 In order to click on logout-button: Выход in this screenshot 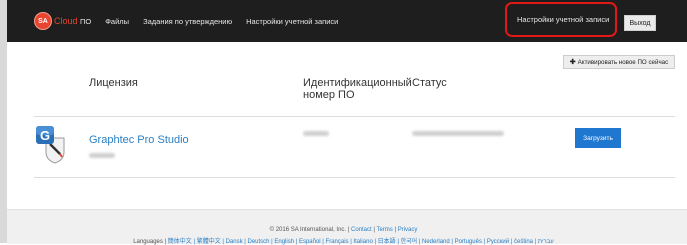, I will do `click(640, 23)`.